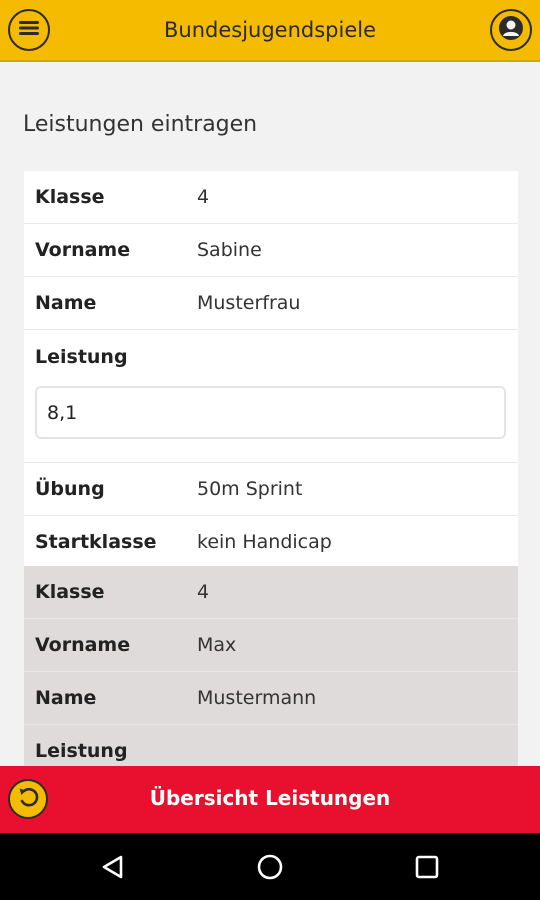 The height and width of the screenshot is (900, 540). What do you see at coordinates (264, 542) in the screenshot?
I see `startklasse-value: kein Handicap` at bounding box center [264, 542].